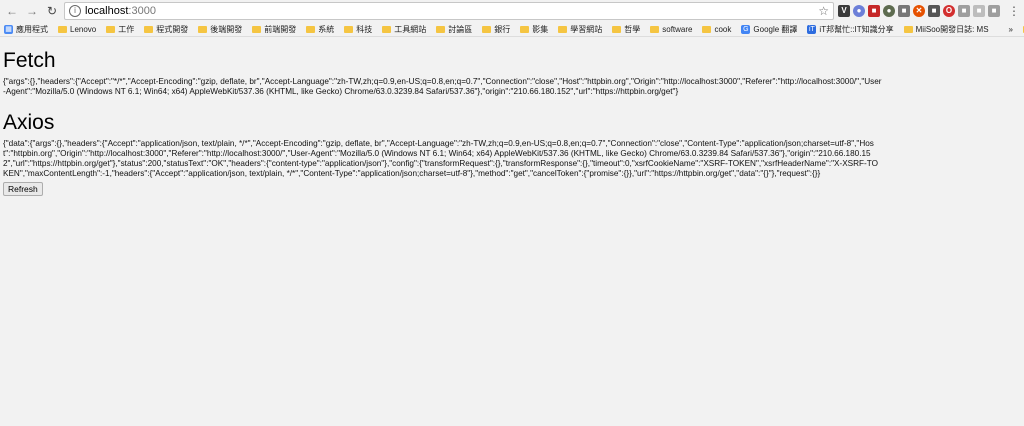 The image size is (1024, 426). Describe the element at coordinates (540, 29) in the screenshot. I see `bookmark-label: 影集` at that location.